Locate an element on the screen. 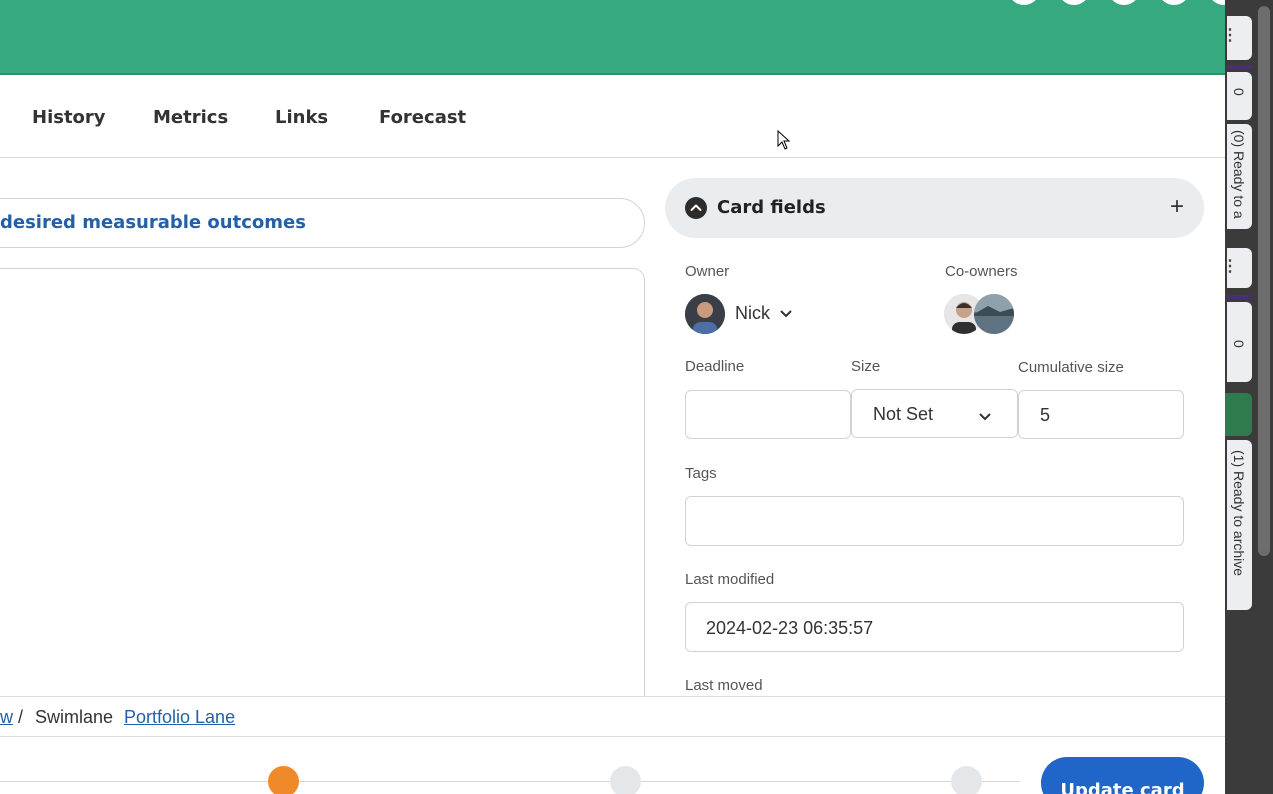 The width and height of the screenshot is (1273, 794). cumulative-size-input: 5 is located at coordinates (1101, 414).